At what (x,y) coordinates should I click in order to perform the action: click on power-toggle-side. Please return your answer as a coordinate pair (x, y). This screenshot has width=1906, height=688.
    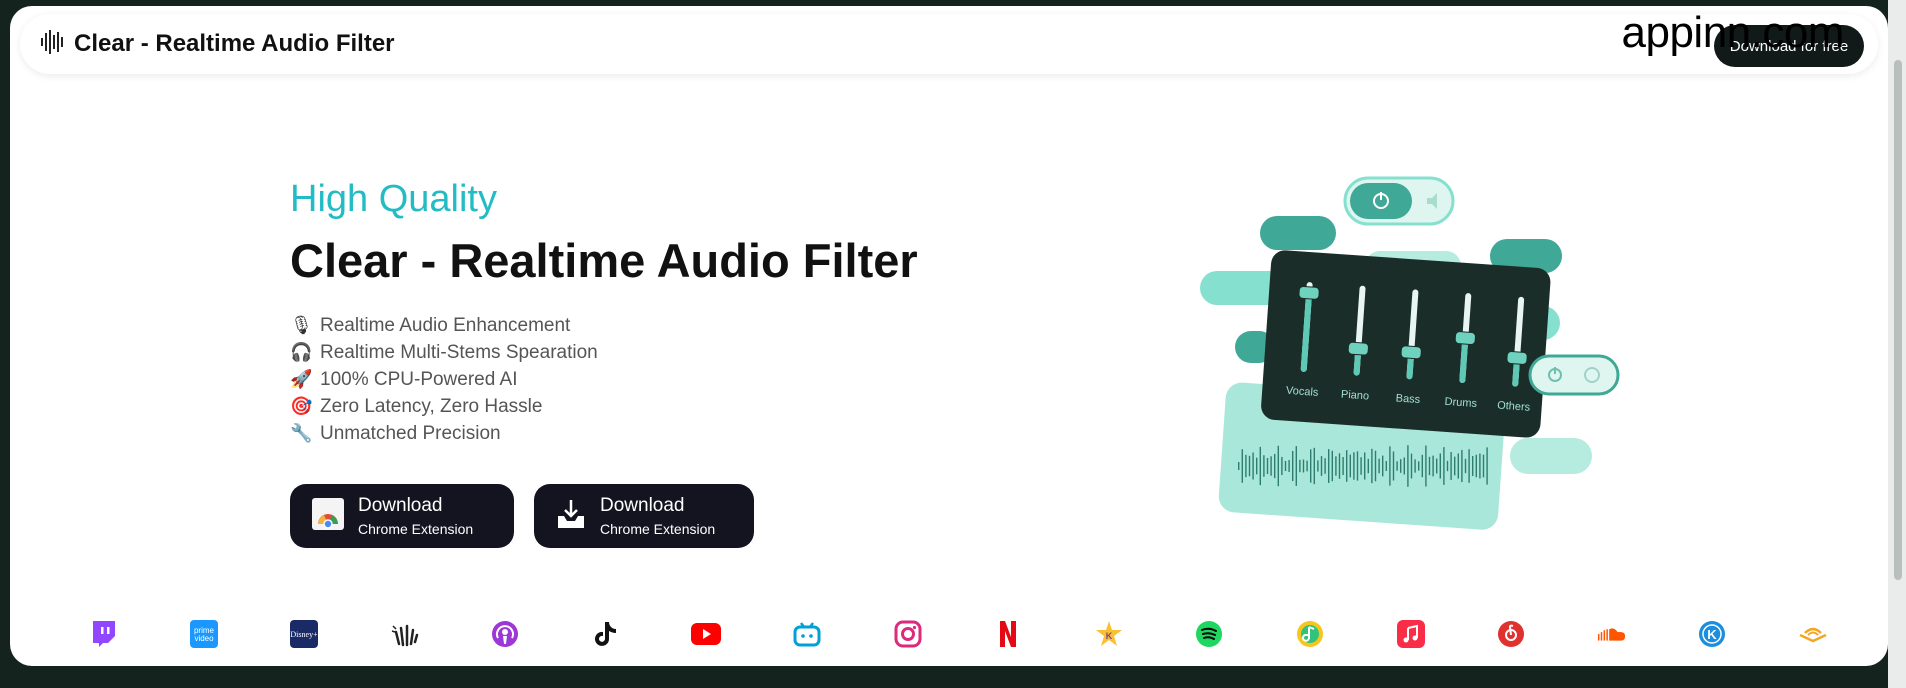
    Looking at the image, I should click on (1574, 375).